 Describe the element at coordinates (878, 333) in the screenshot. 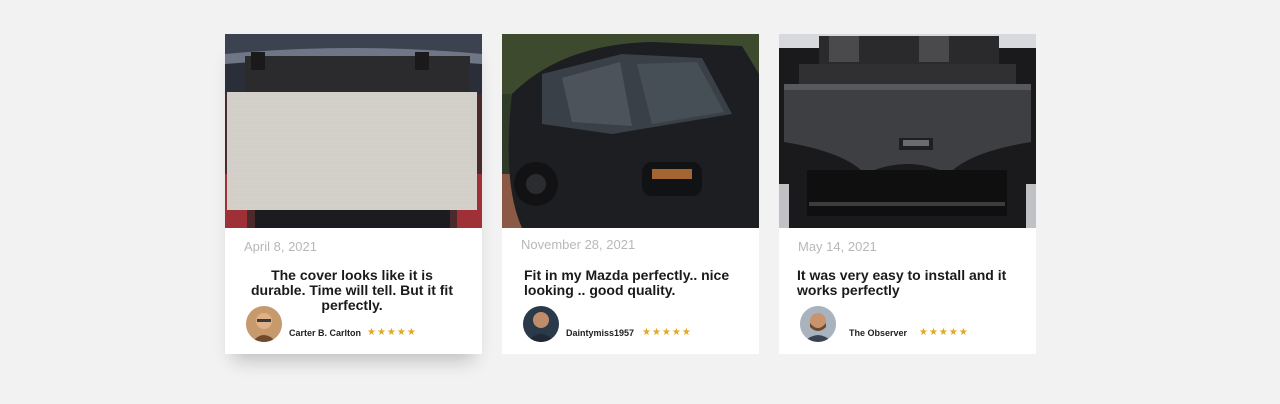

I see `reviewer-name: The Observer` at that location.